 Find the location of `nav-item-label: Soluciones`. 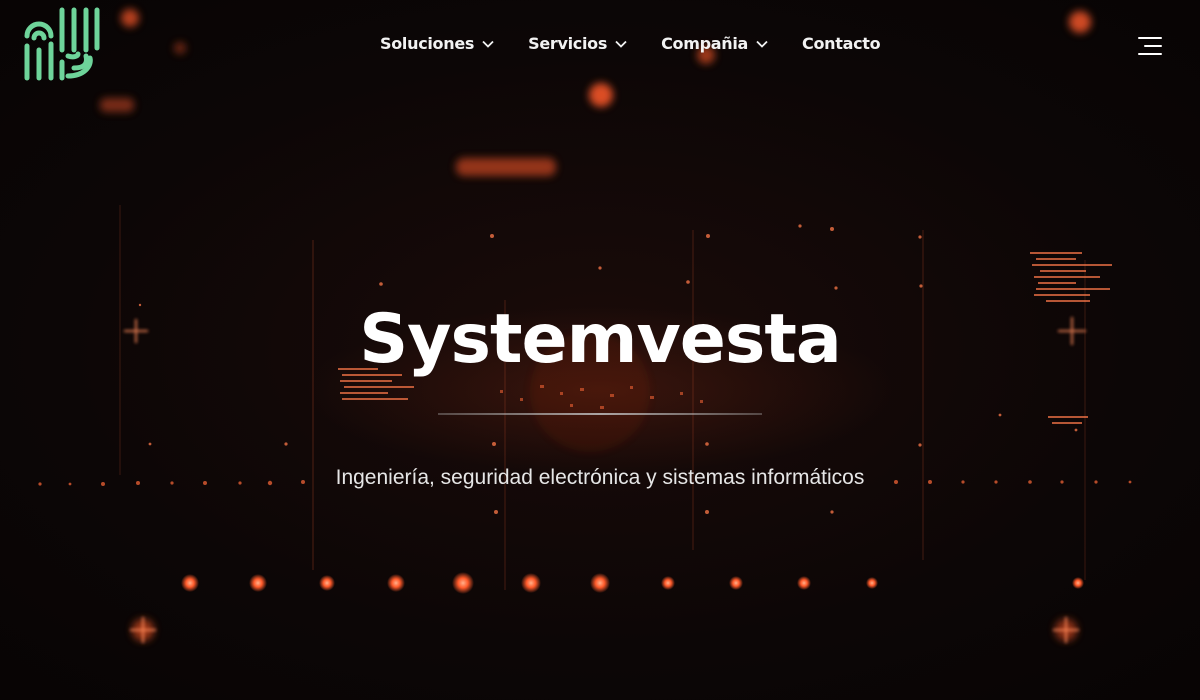

nav-item-label: Soluciones is located at coordinates (427, 43).